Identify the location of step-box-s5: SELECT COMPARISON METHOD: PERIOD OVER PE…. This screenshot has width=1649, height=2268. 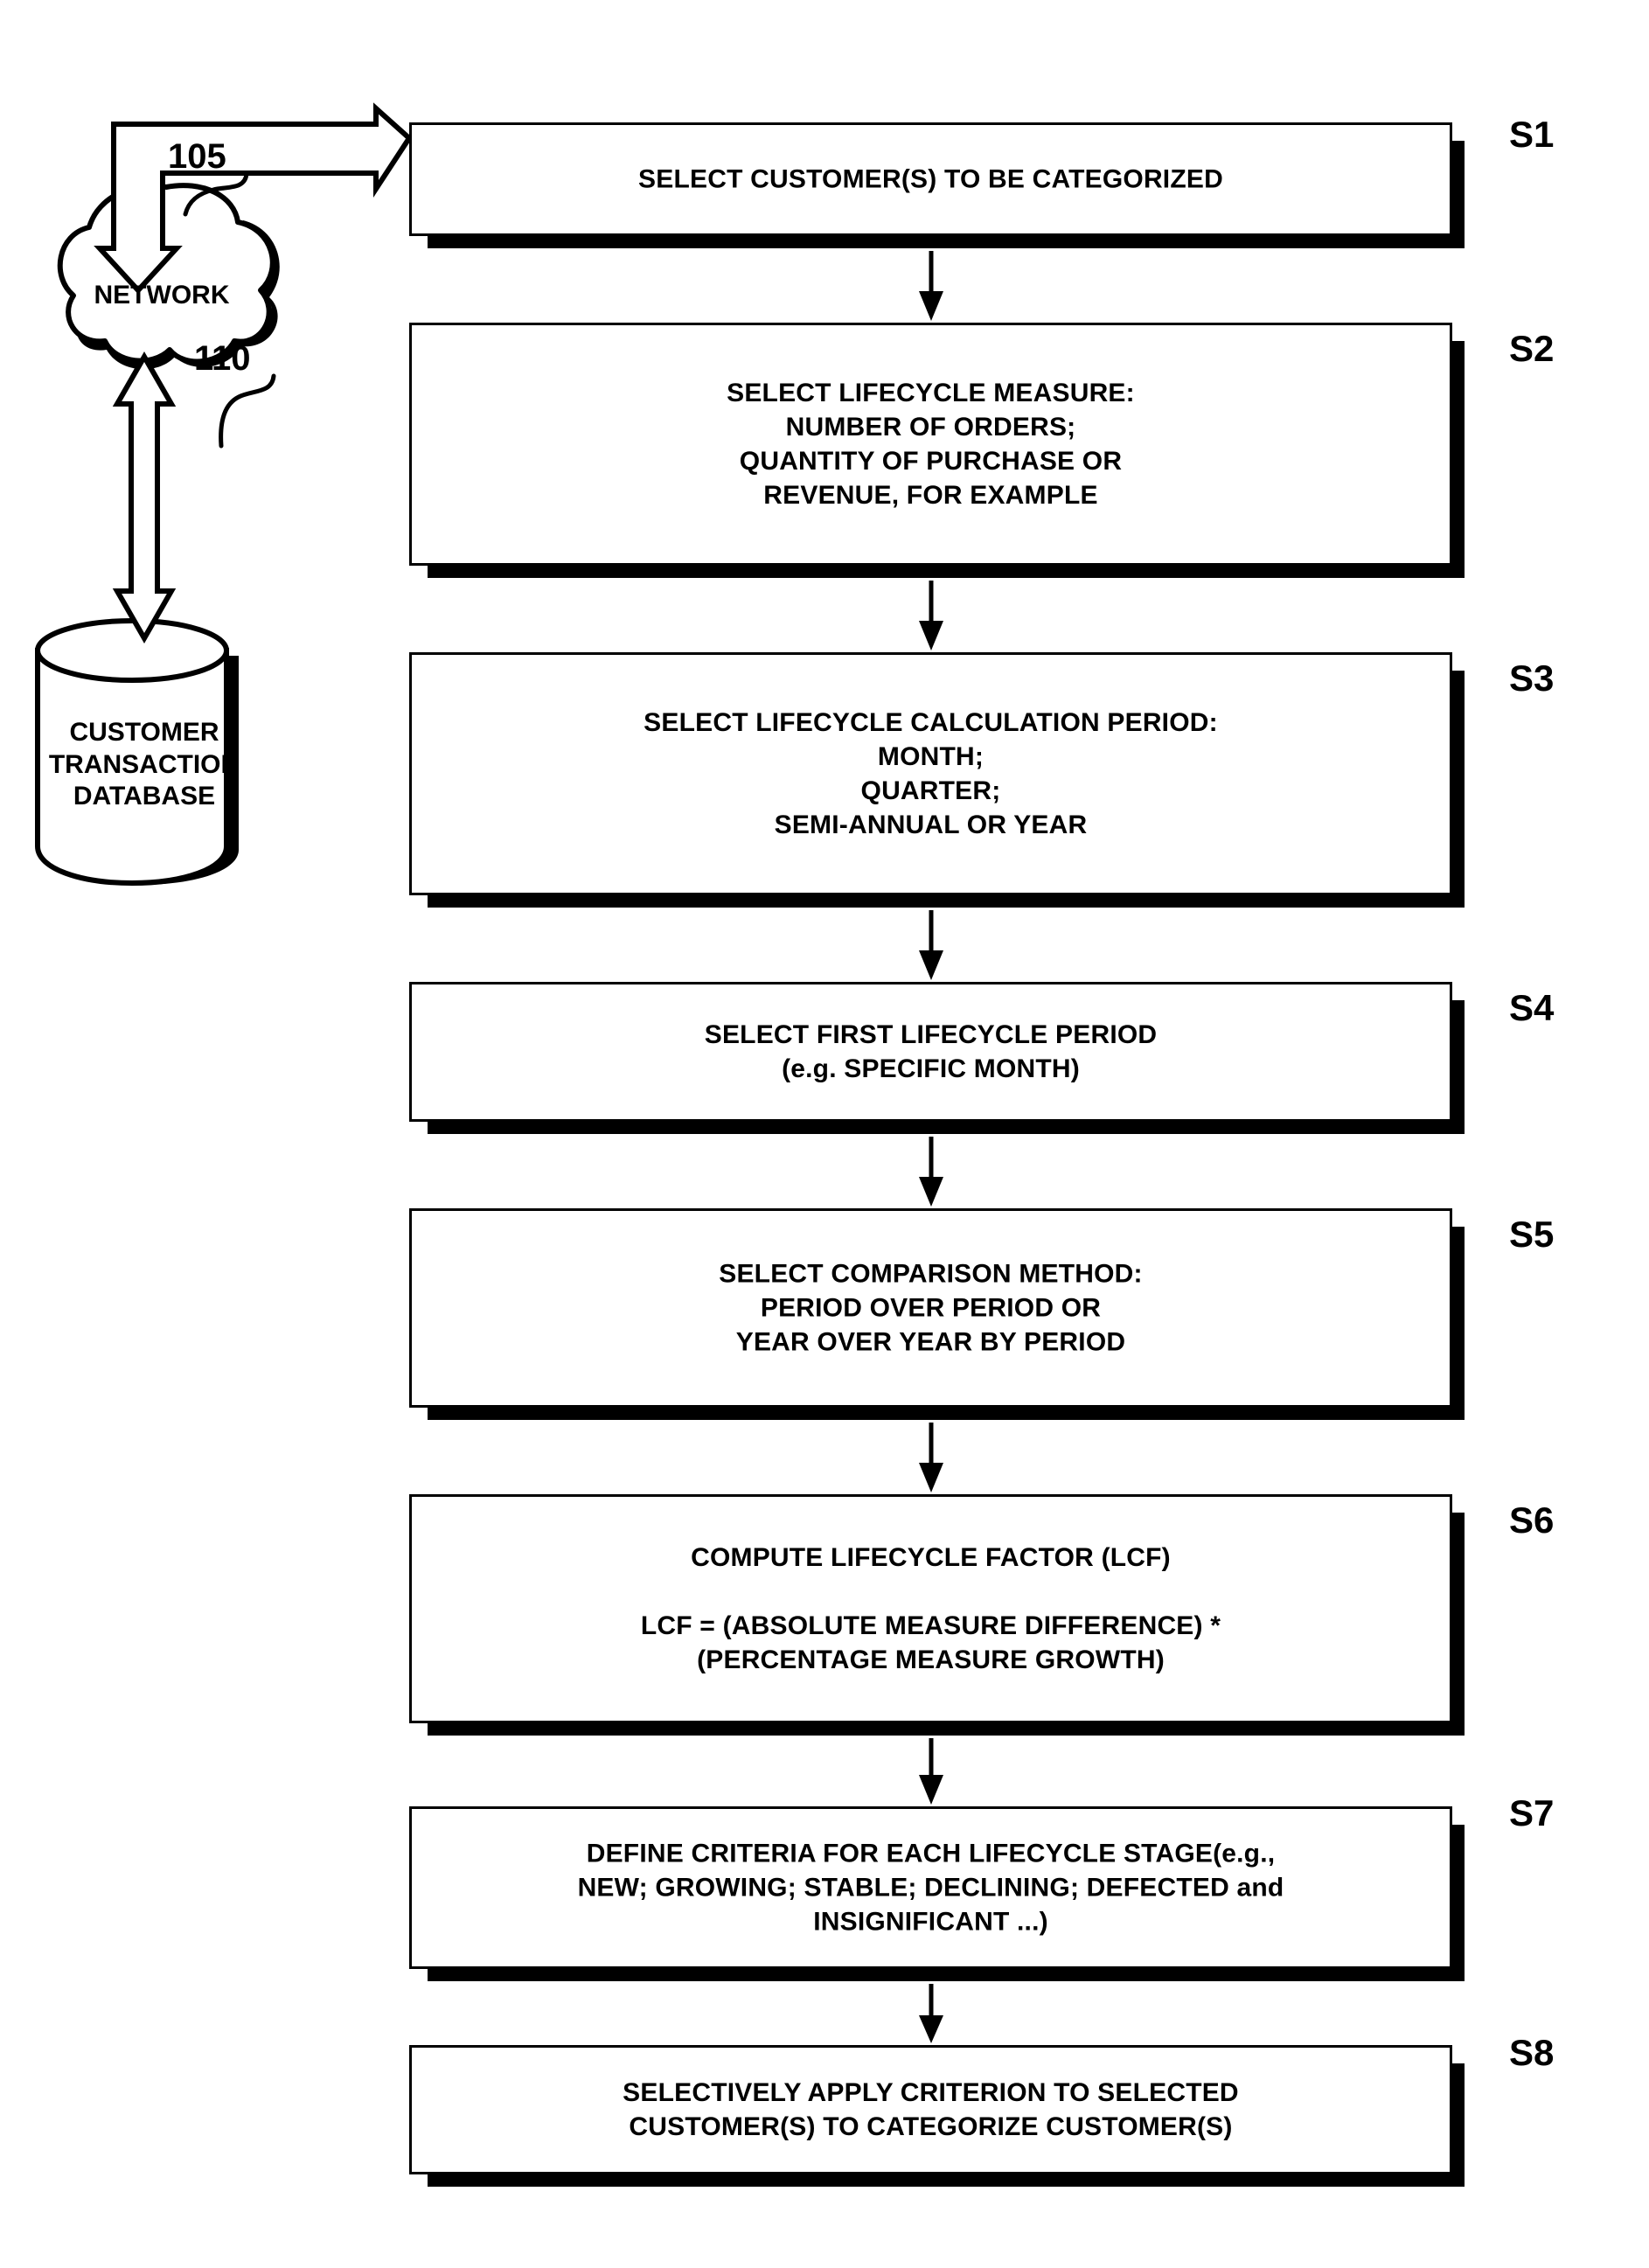
(937, 1314).